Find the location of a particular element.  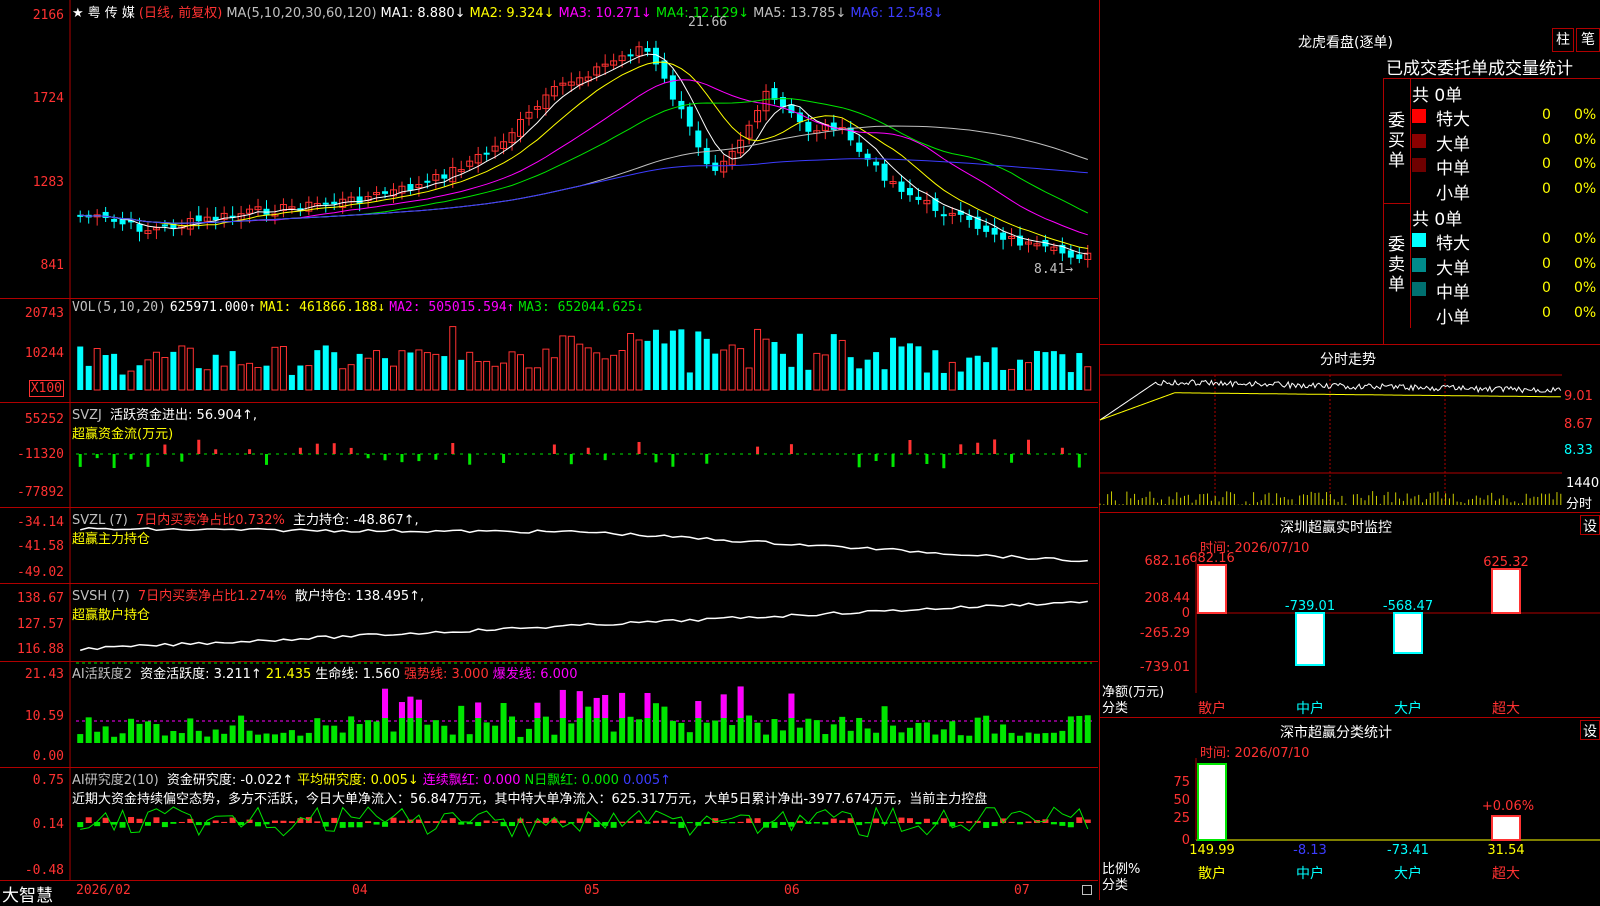

main-force-line is located at coordinates (584, 545).